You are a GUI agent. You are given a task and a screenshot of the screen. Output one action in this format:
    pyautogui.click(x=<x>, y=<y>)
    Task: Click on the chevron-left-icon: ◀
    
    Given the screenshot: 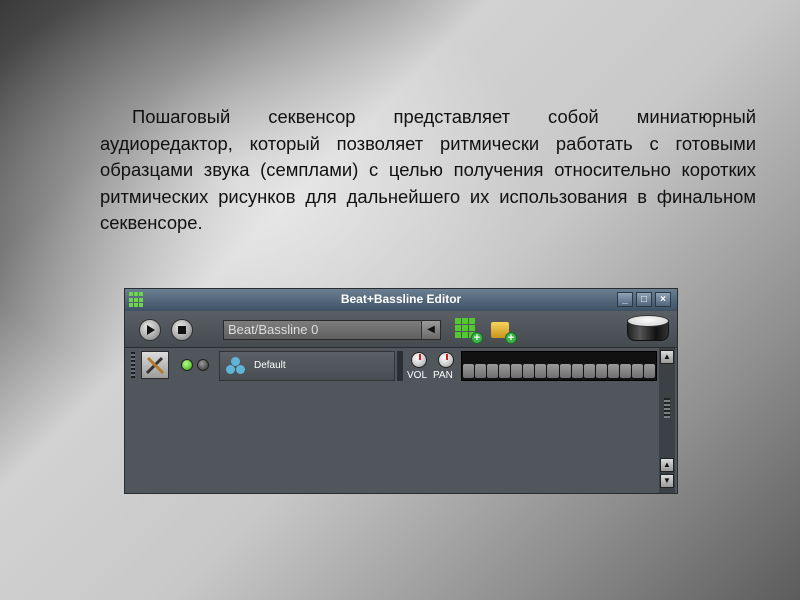 What is the action you would take?
    pyautogui.click(x=430, y=330)
    